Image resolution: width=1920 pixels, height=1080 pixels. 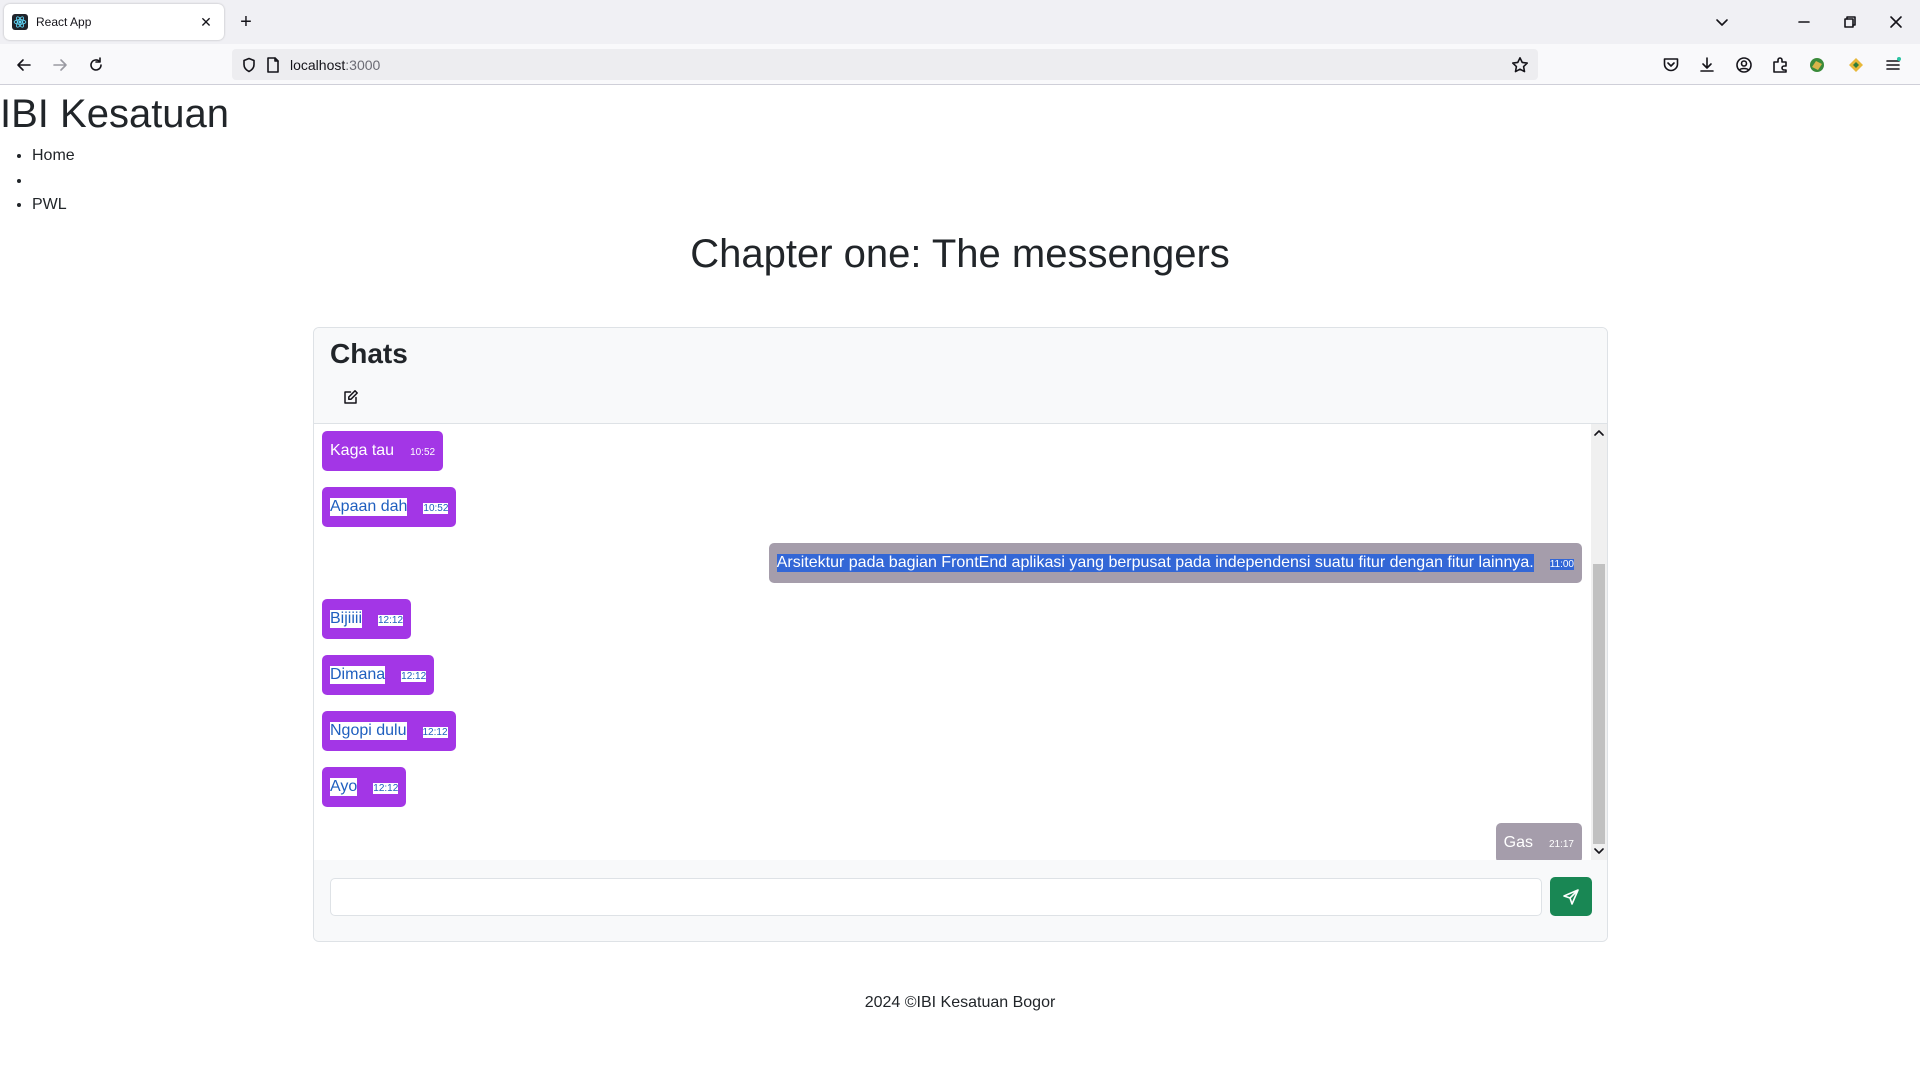 What do you see at coordinates (60, 65) in the screenshot?
I see `forward-icon` at bounding box center [60, 65].